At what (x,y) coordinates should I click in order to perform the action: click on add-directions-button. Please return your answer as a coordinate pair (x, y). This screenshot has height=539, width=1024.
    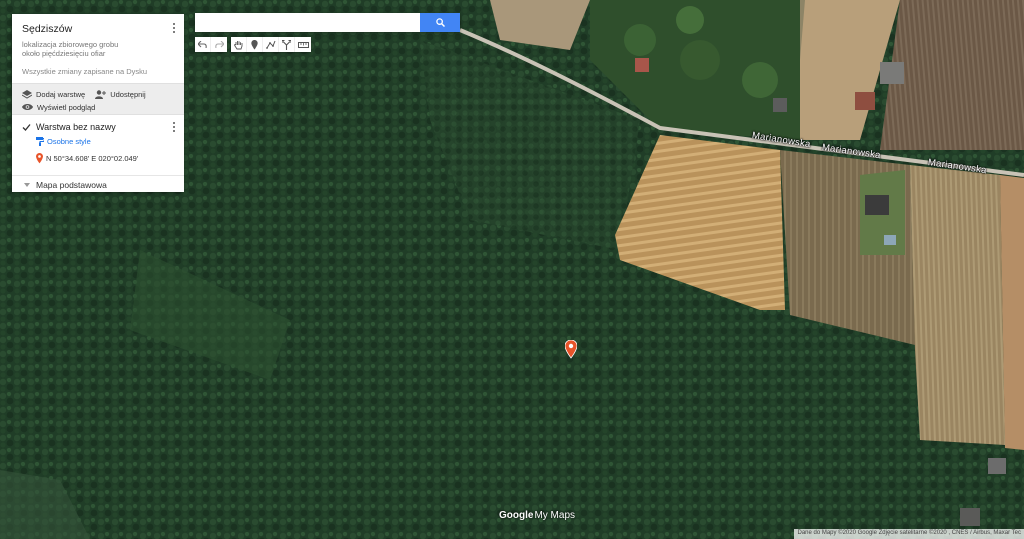
    Looking at the image, I should click on (287, 44).